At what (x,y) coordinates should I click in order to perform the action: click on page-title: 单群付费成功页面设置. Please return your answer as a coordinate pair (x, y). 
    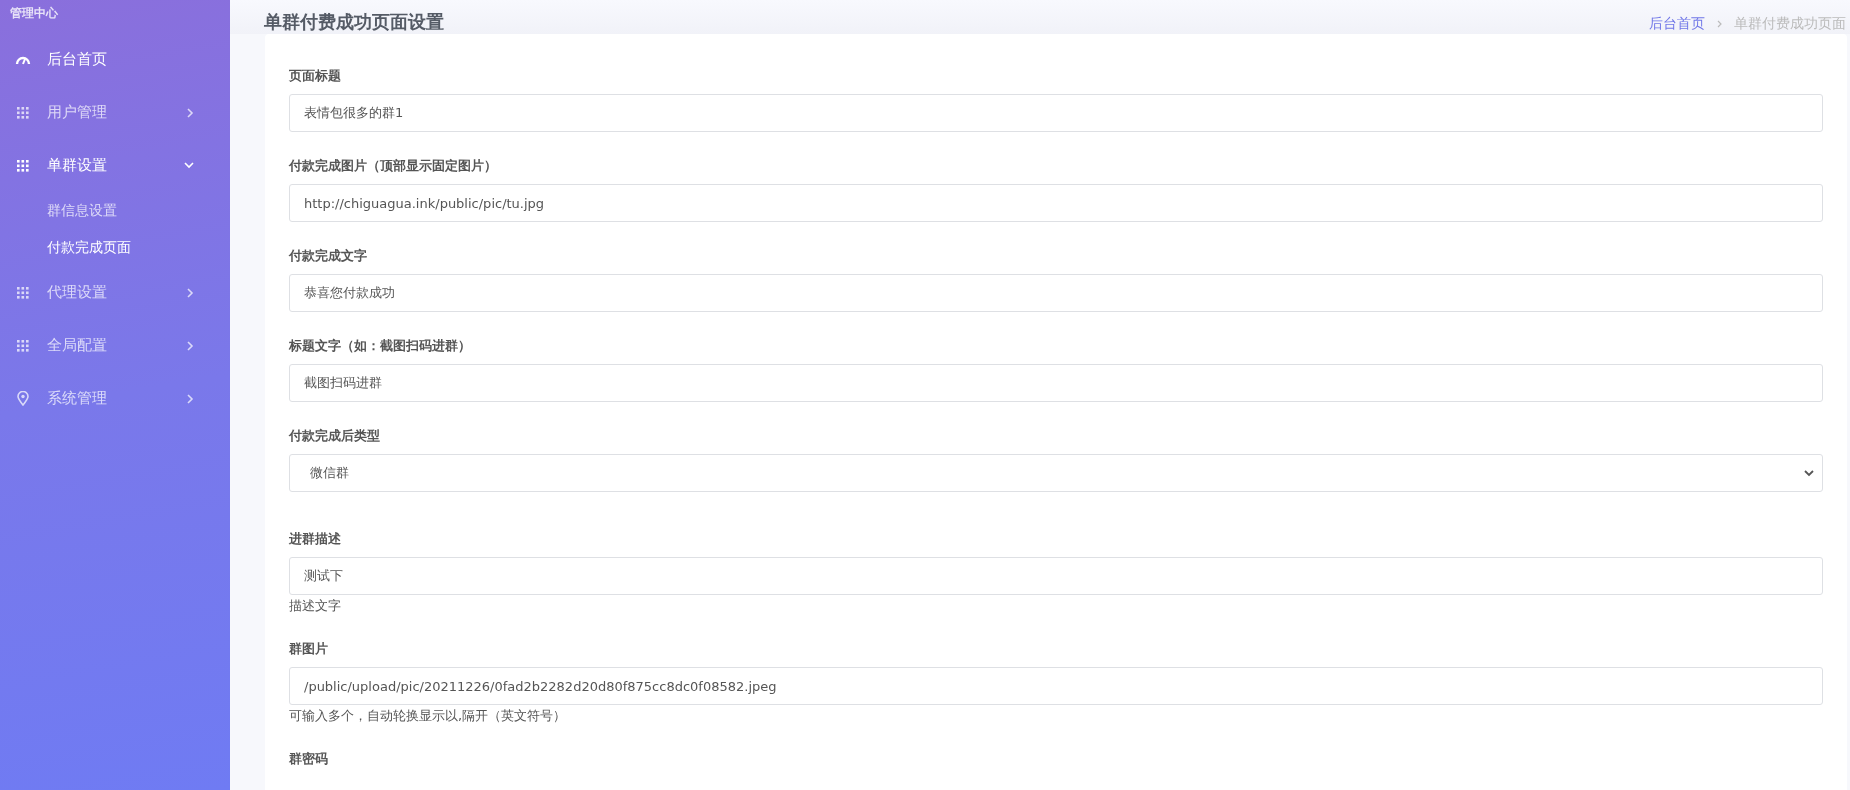
    Looking at the image, I should click on (354, 22).